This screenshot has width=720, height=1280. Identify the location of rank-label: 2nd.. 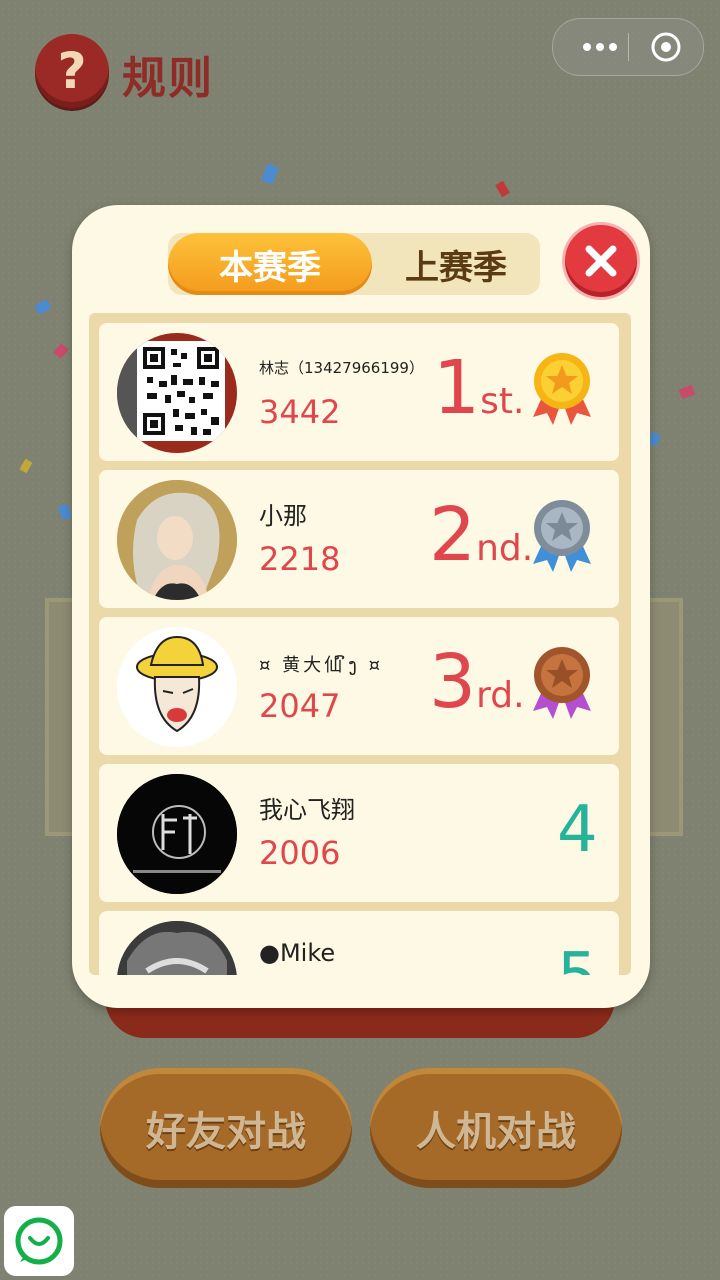
(481, 535).